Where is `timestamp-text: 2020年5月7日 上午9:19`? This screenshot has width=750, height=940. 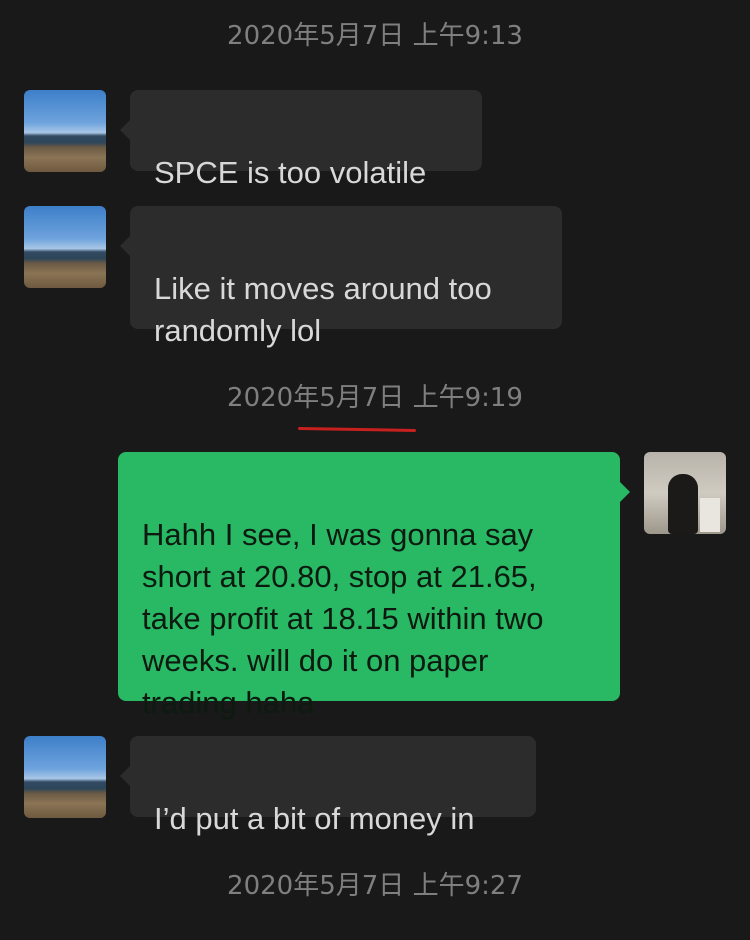
timestamp-text: 2020年5月7日 上午9:19 is located at coordinates (375, 398).